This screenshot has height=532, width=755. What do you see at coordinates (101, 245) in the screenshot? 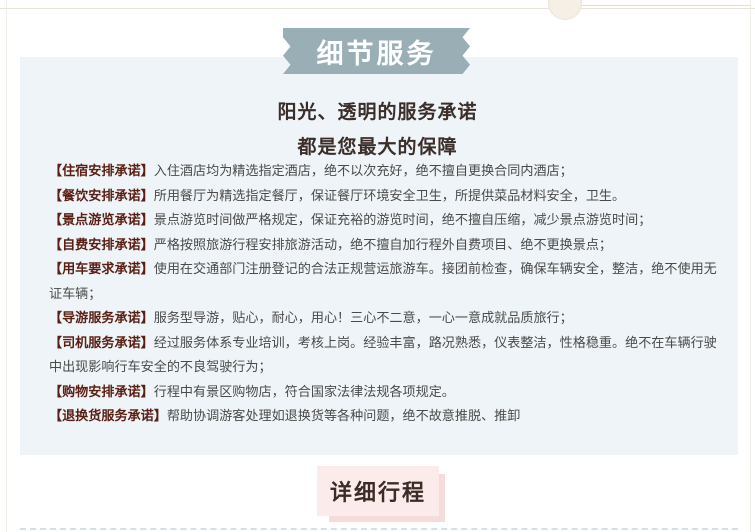
I see `term-label: 【自费安排承诺】` at bounding box center [101, 245].